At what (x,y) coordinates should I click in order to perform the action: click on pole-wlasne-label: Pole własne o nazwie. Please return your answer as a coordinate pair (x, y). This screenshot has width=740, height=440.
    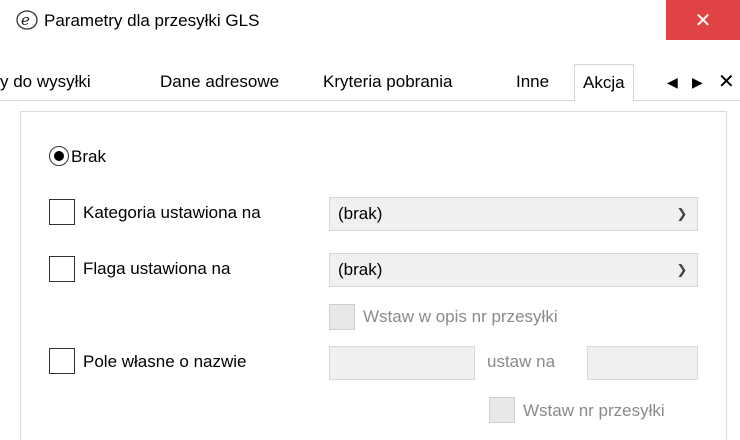
    Looking at the image, I should click on (165, 361).